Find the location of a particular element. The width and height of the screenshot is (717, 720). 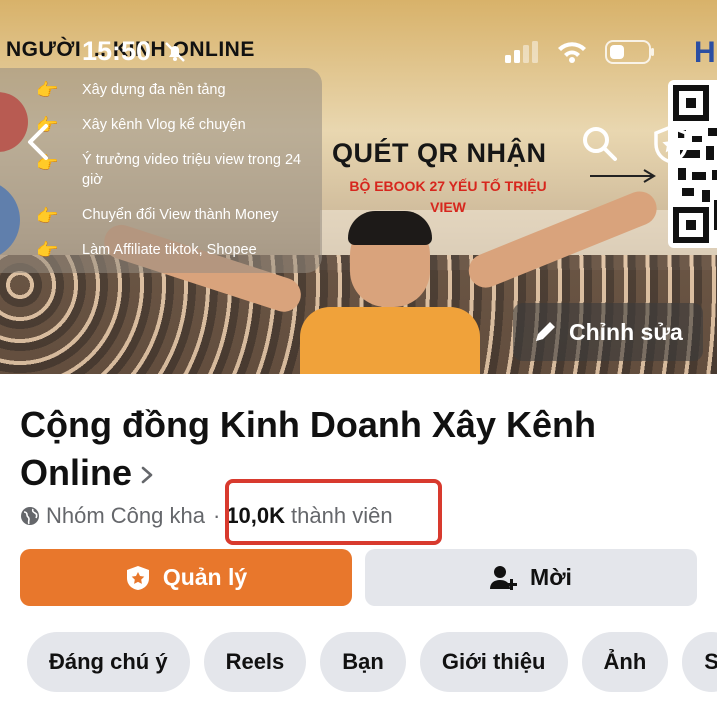

tab-partial: S is located at coordinates (699, 662).